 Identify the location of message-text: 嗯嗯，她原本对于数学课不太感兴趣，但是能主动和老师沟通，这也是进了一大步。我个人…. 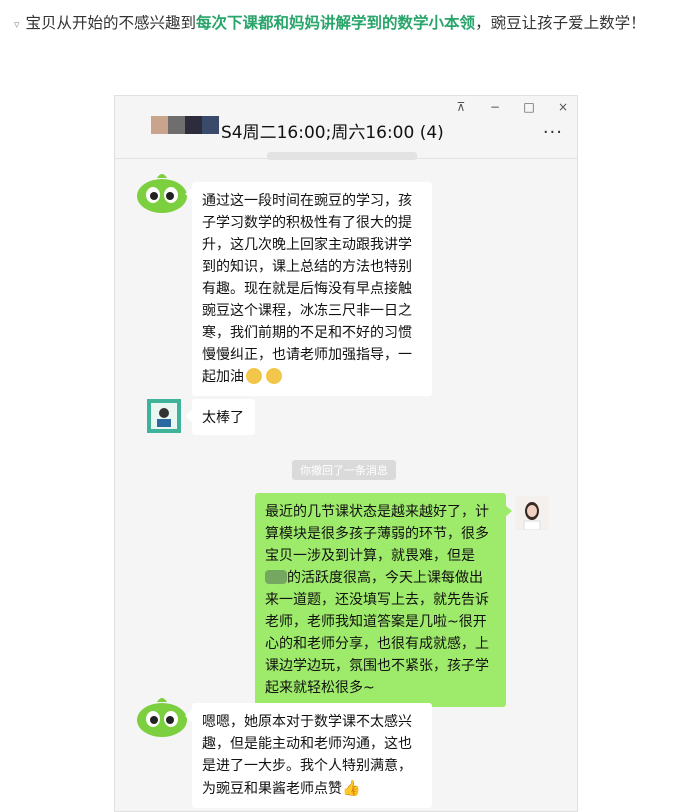
(307, 755).